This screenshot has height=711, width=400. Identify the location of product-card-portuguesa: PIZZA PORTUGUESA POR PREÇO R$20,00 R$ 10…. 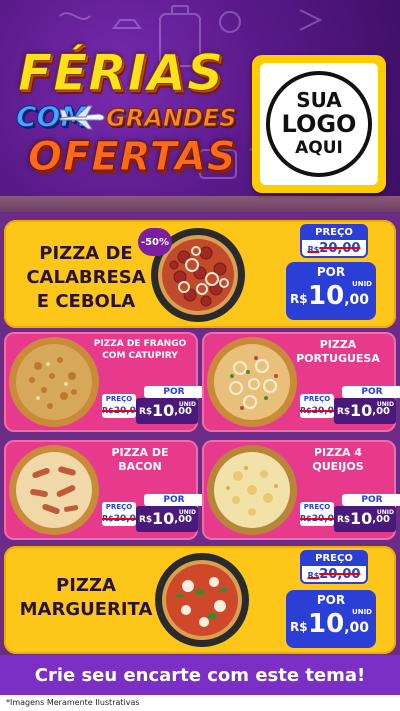
(301, 382).